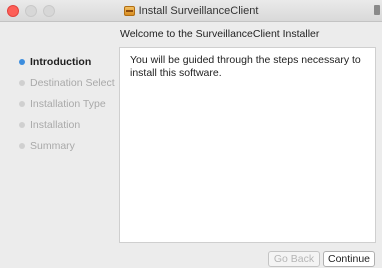  Describe the element at coordinates (198, 11) in the screenshot. I see `window-title: Install SurveillanceClient` at that location.